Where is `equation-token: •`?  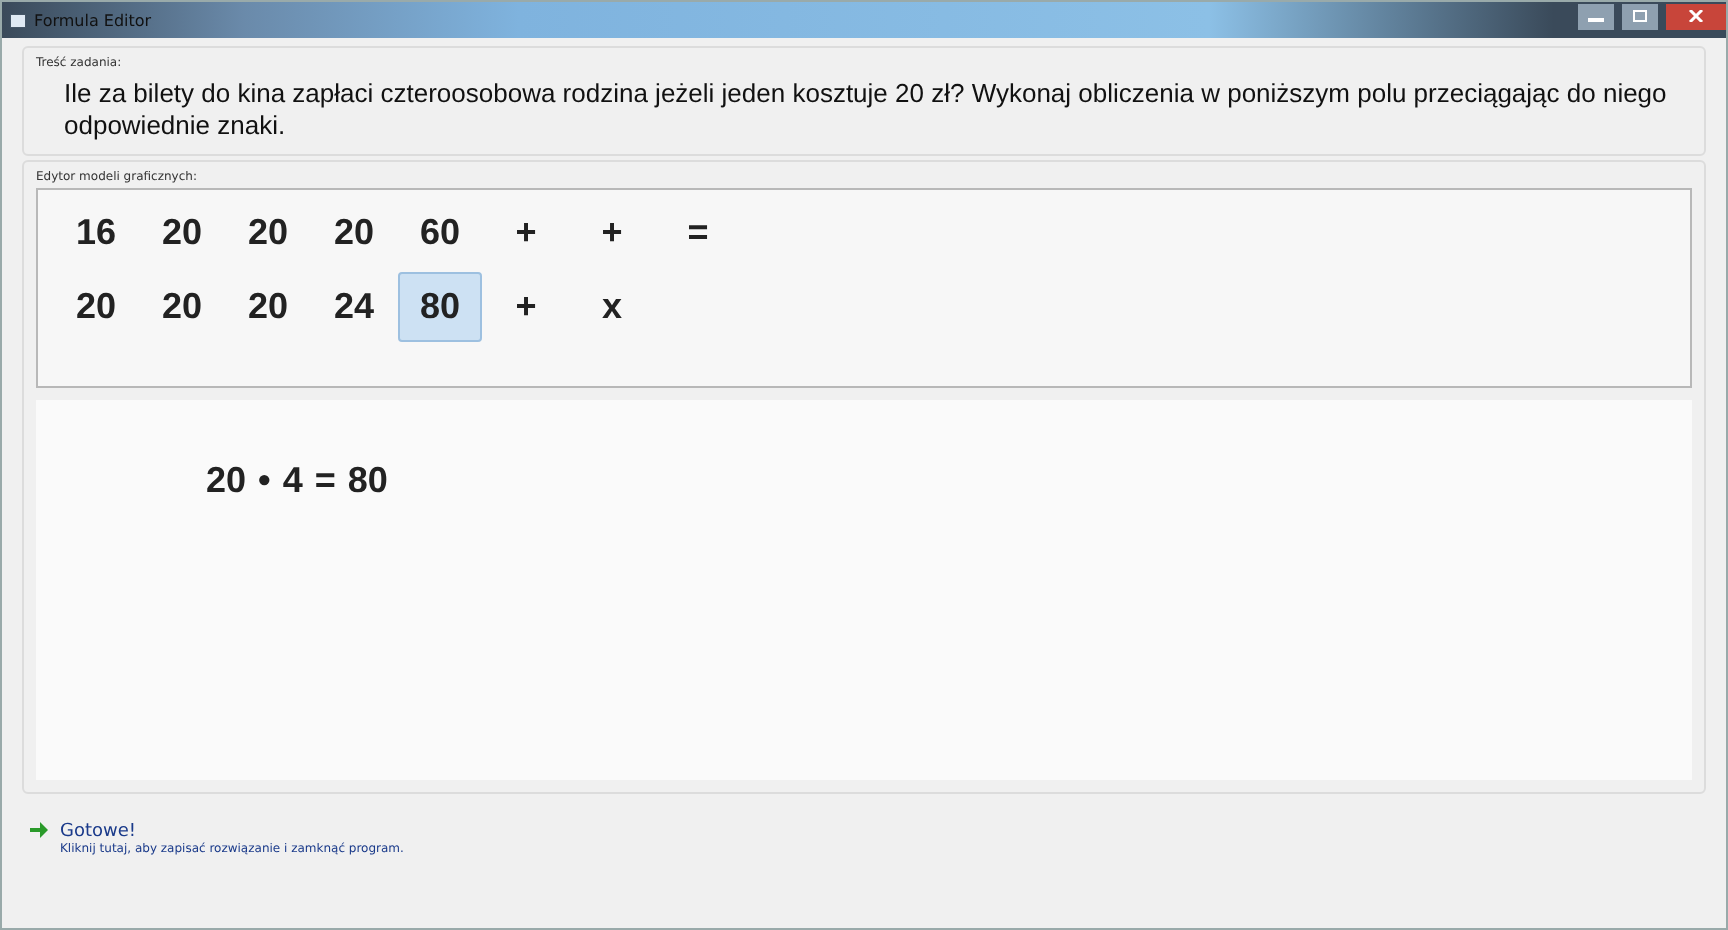
equation-token: • is located at coordinates (264, 481).